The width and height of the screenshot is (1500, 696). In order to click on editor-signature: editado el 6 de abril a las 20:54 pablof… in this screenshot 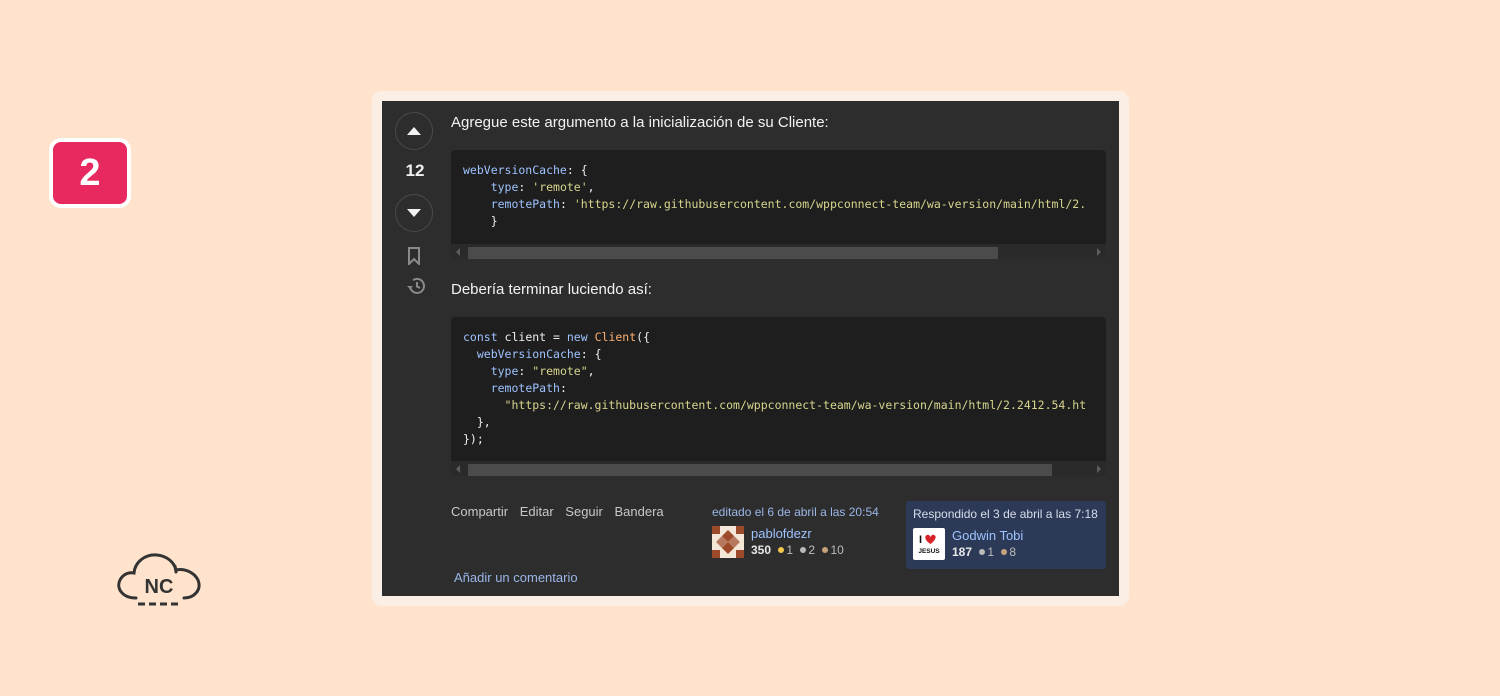, I will do `click(802, 531)`.